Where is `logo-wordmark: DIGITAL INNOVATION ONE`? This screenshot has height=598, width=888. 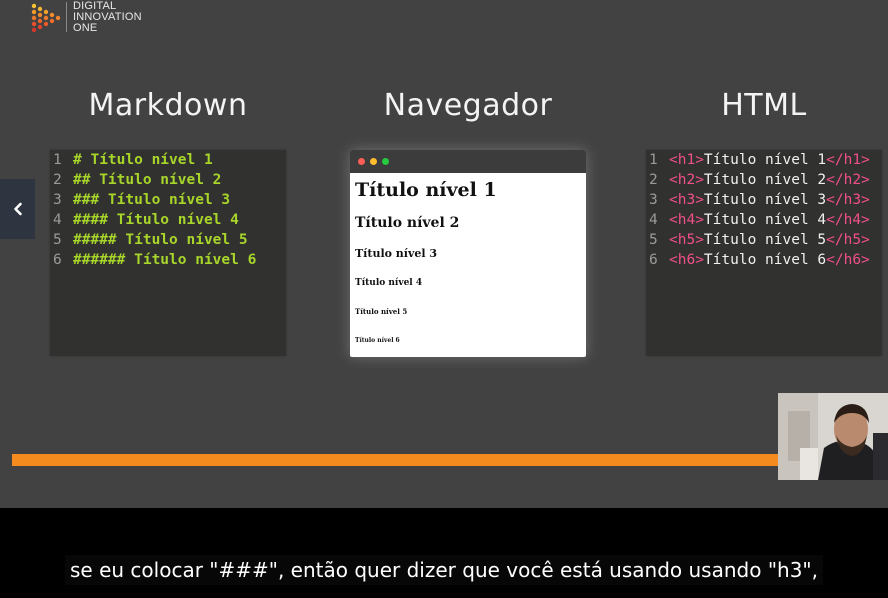
logo-wordmark: DIGITAL INNOVATION ONE is located at coordinates (107, 17).